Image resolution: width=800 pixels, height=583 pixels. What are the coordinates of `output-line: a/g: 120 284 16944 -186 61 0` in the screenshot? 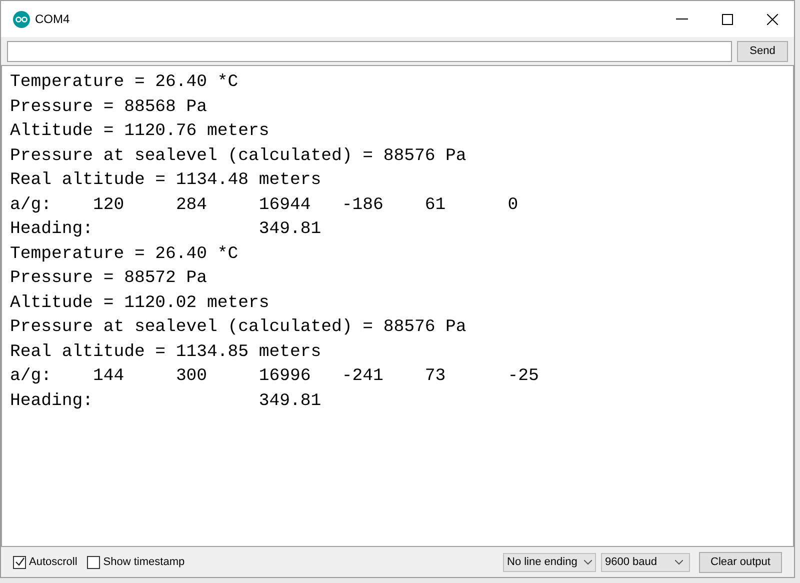 It's located at (264, 205).